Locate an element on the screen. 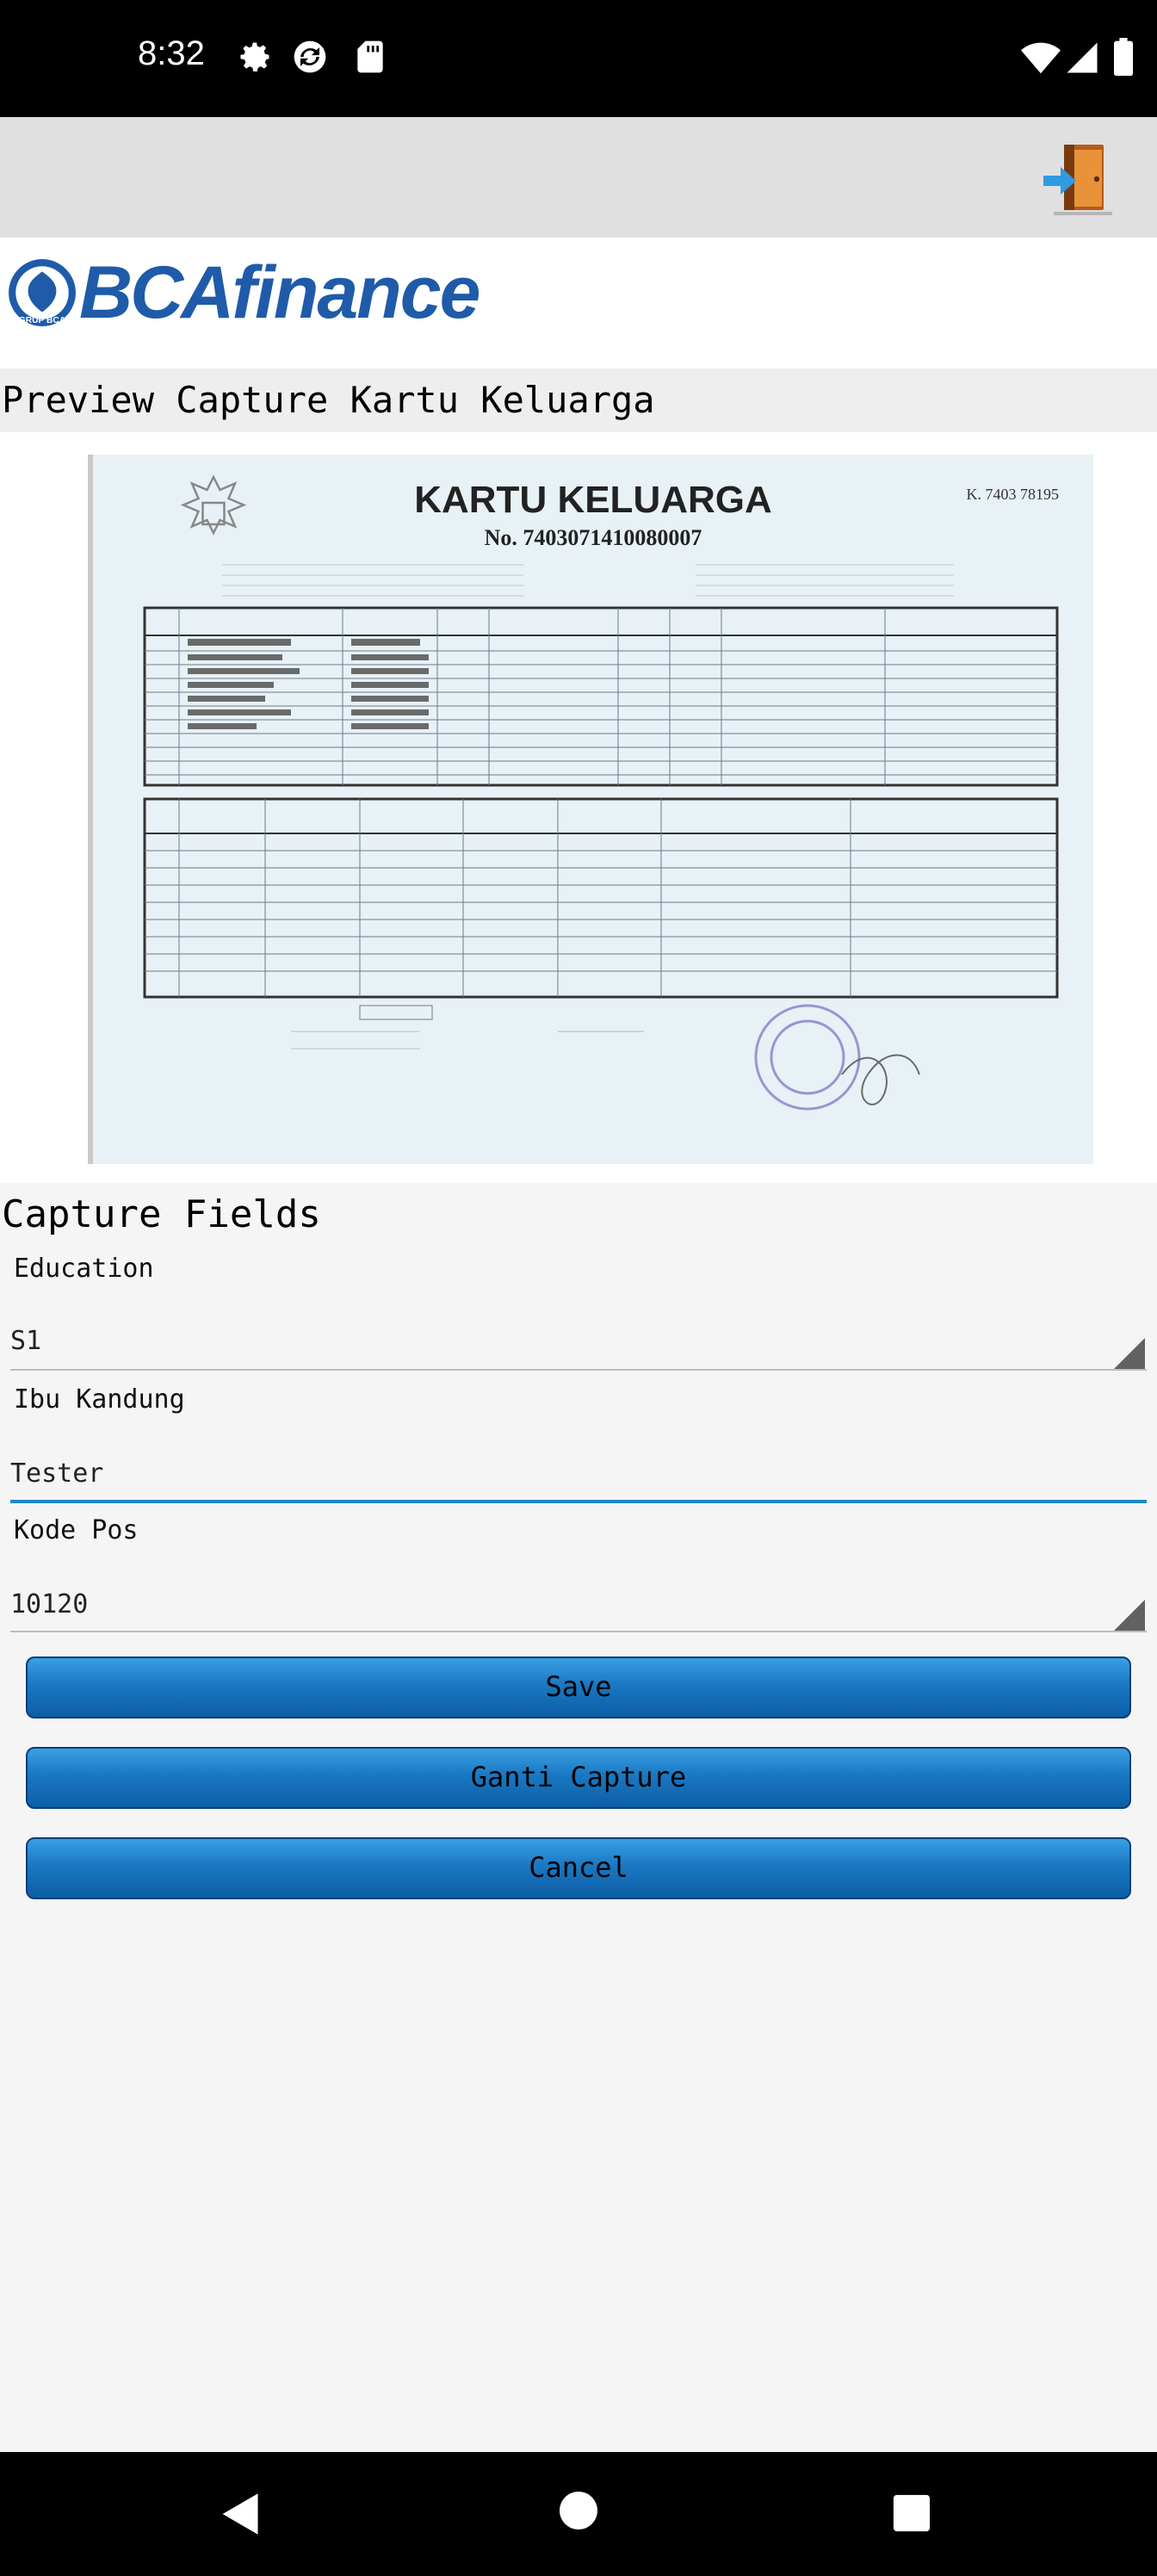 This screenshot has height=2576, width=1157. ganti-capture-button: Ganti Capture is located at coordinates (579, 1778).